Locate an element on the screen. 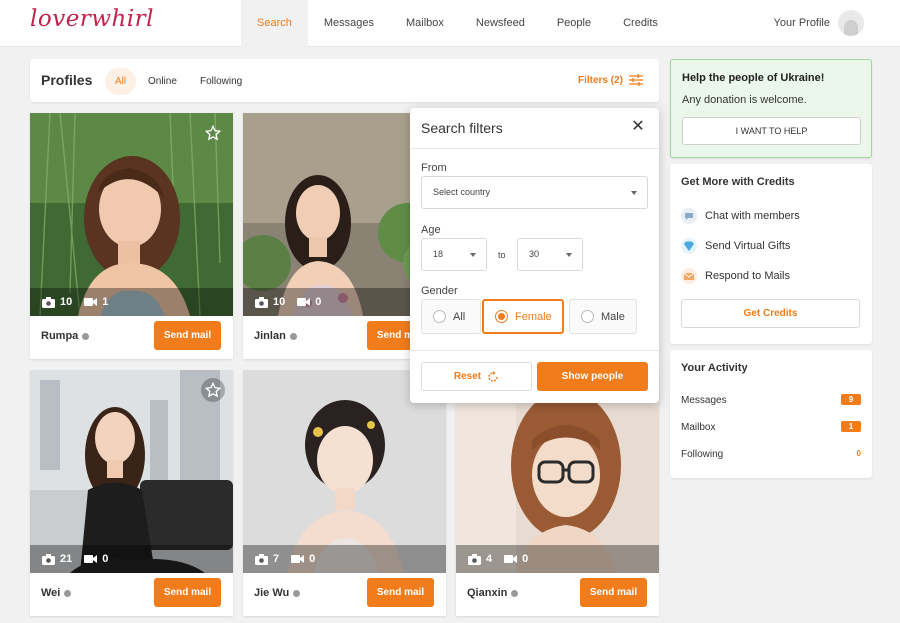 This screenshot has height=623, width=900. profile-name: Qianxin is located at coordinates (493, 593).